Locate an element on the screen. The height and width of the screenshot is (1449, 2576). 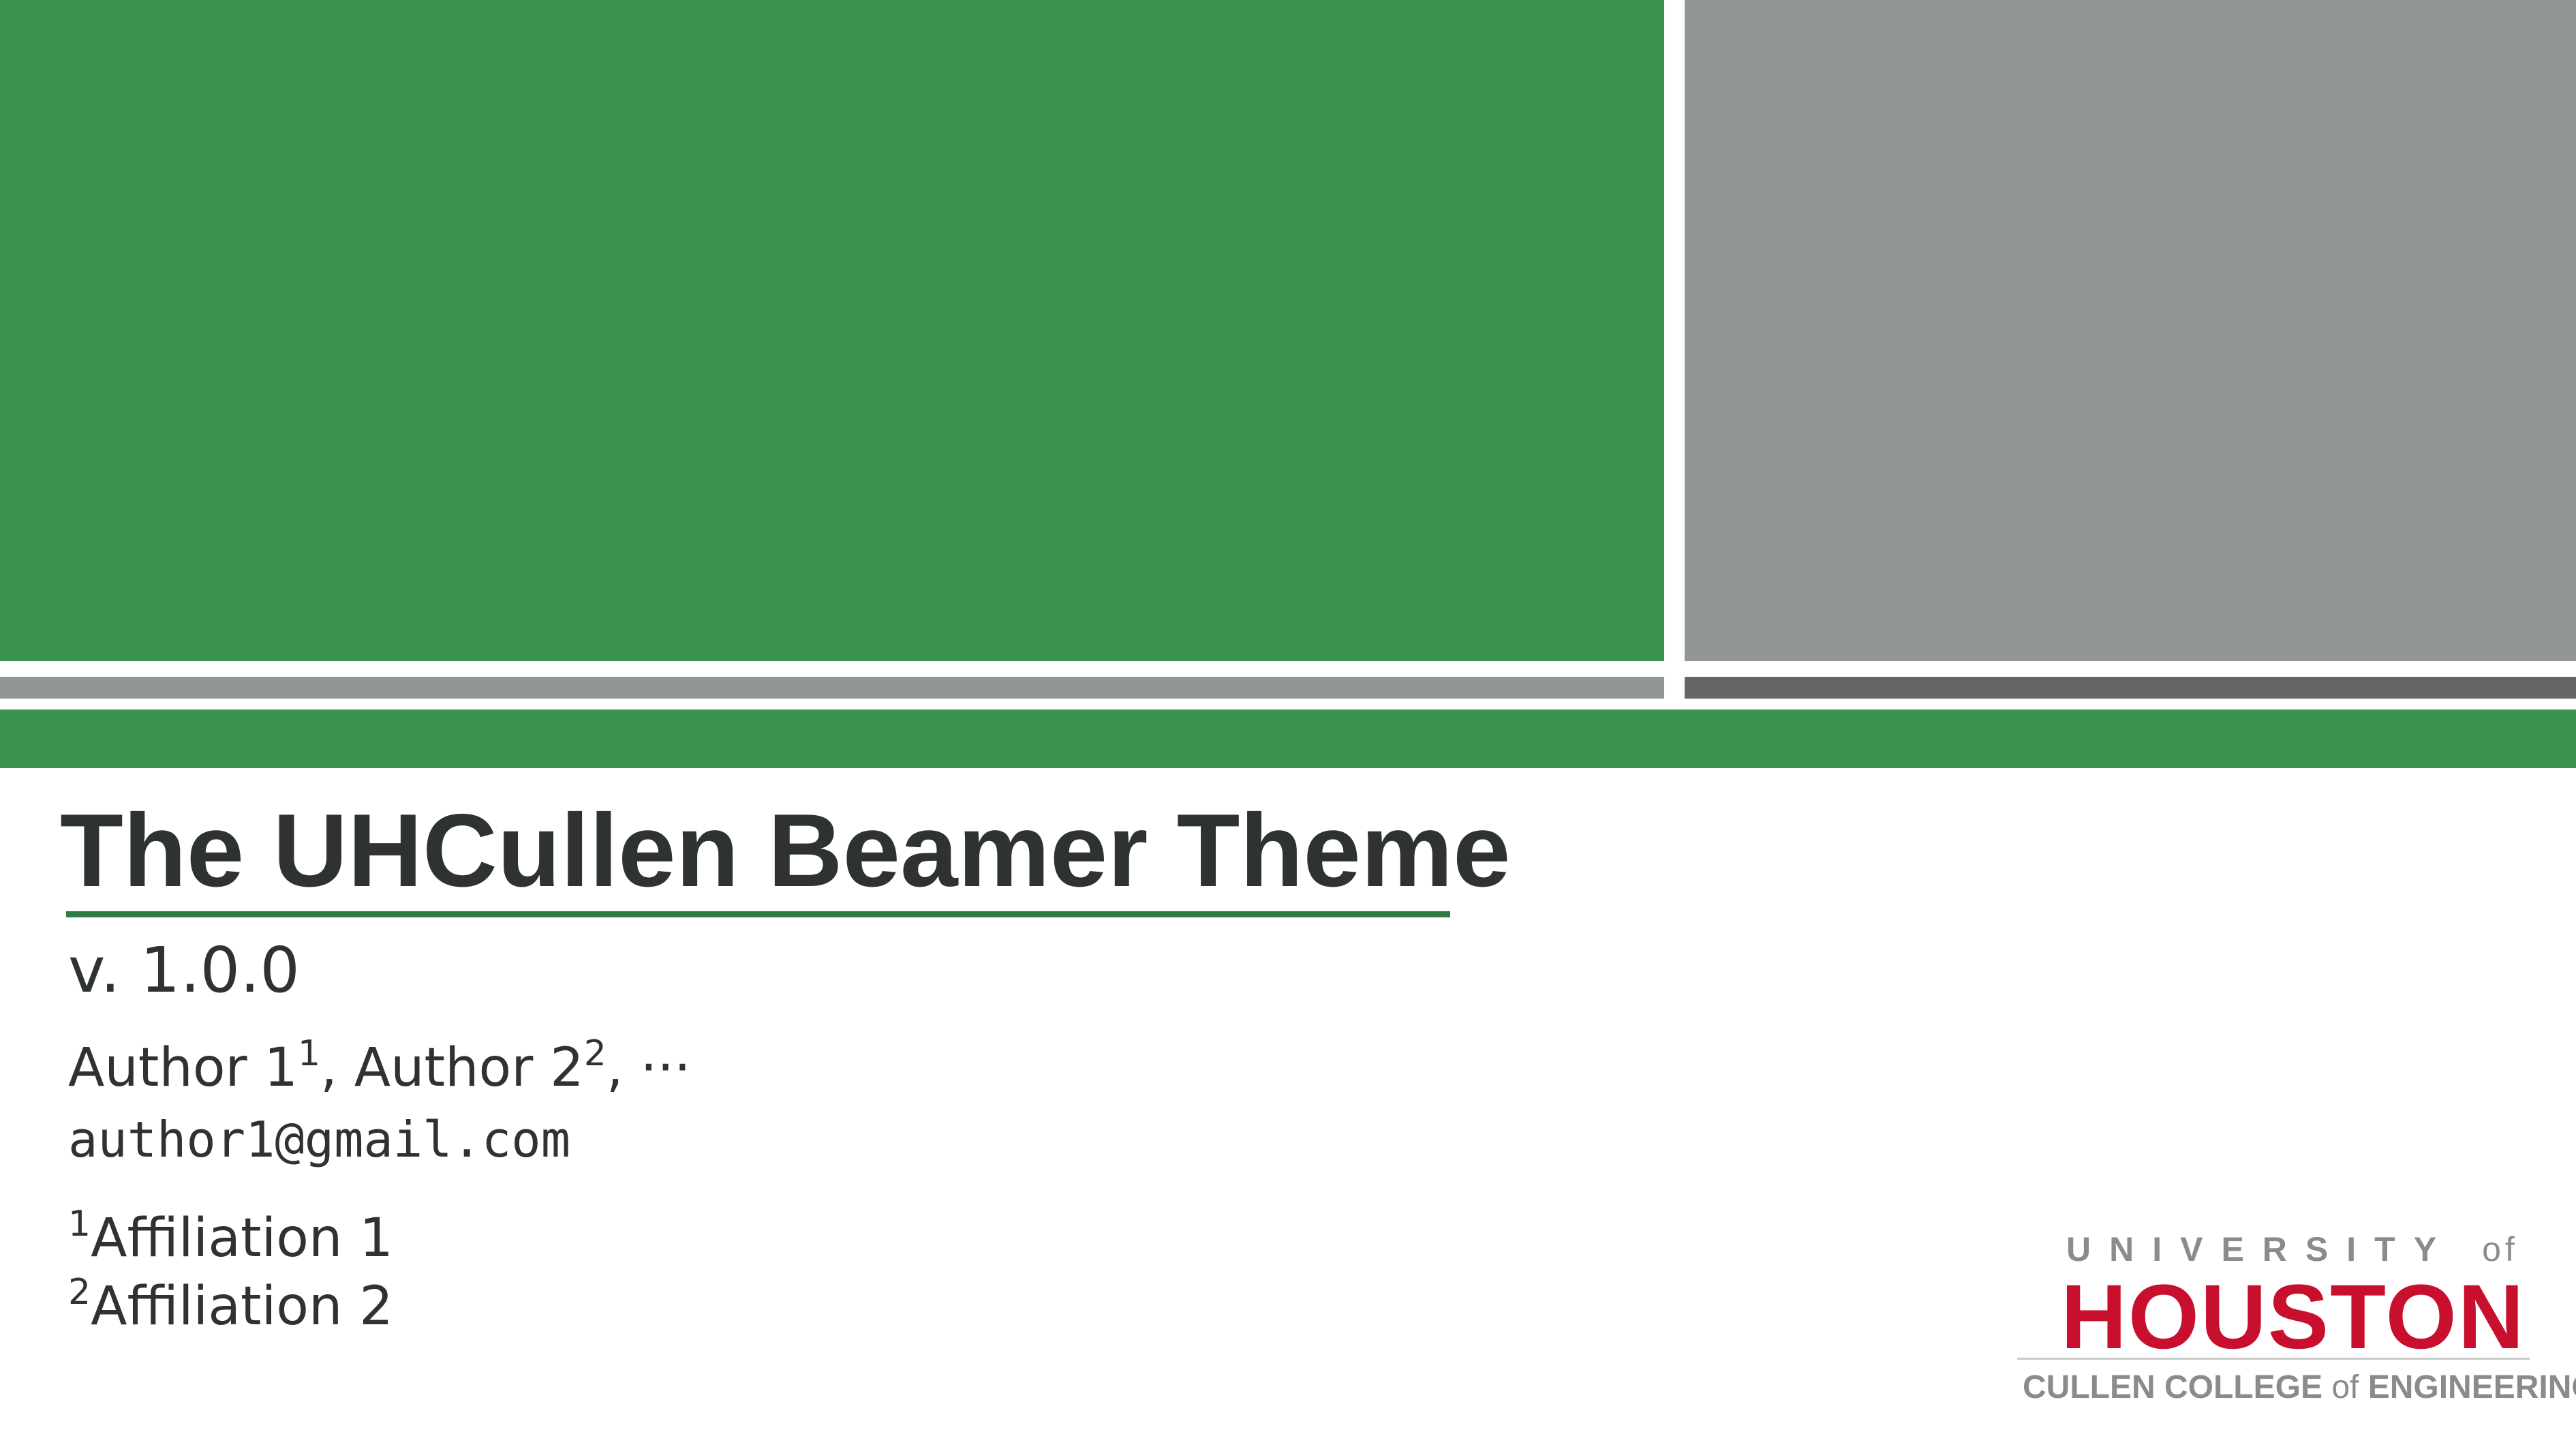
slide-title: The UHCullen Beamer Theme is located at coordinates (785, 851).